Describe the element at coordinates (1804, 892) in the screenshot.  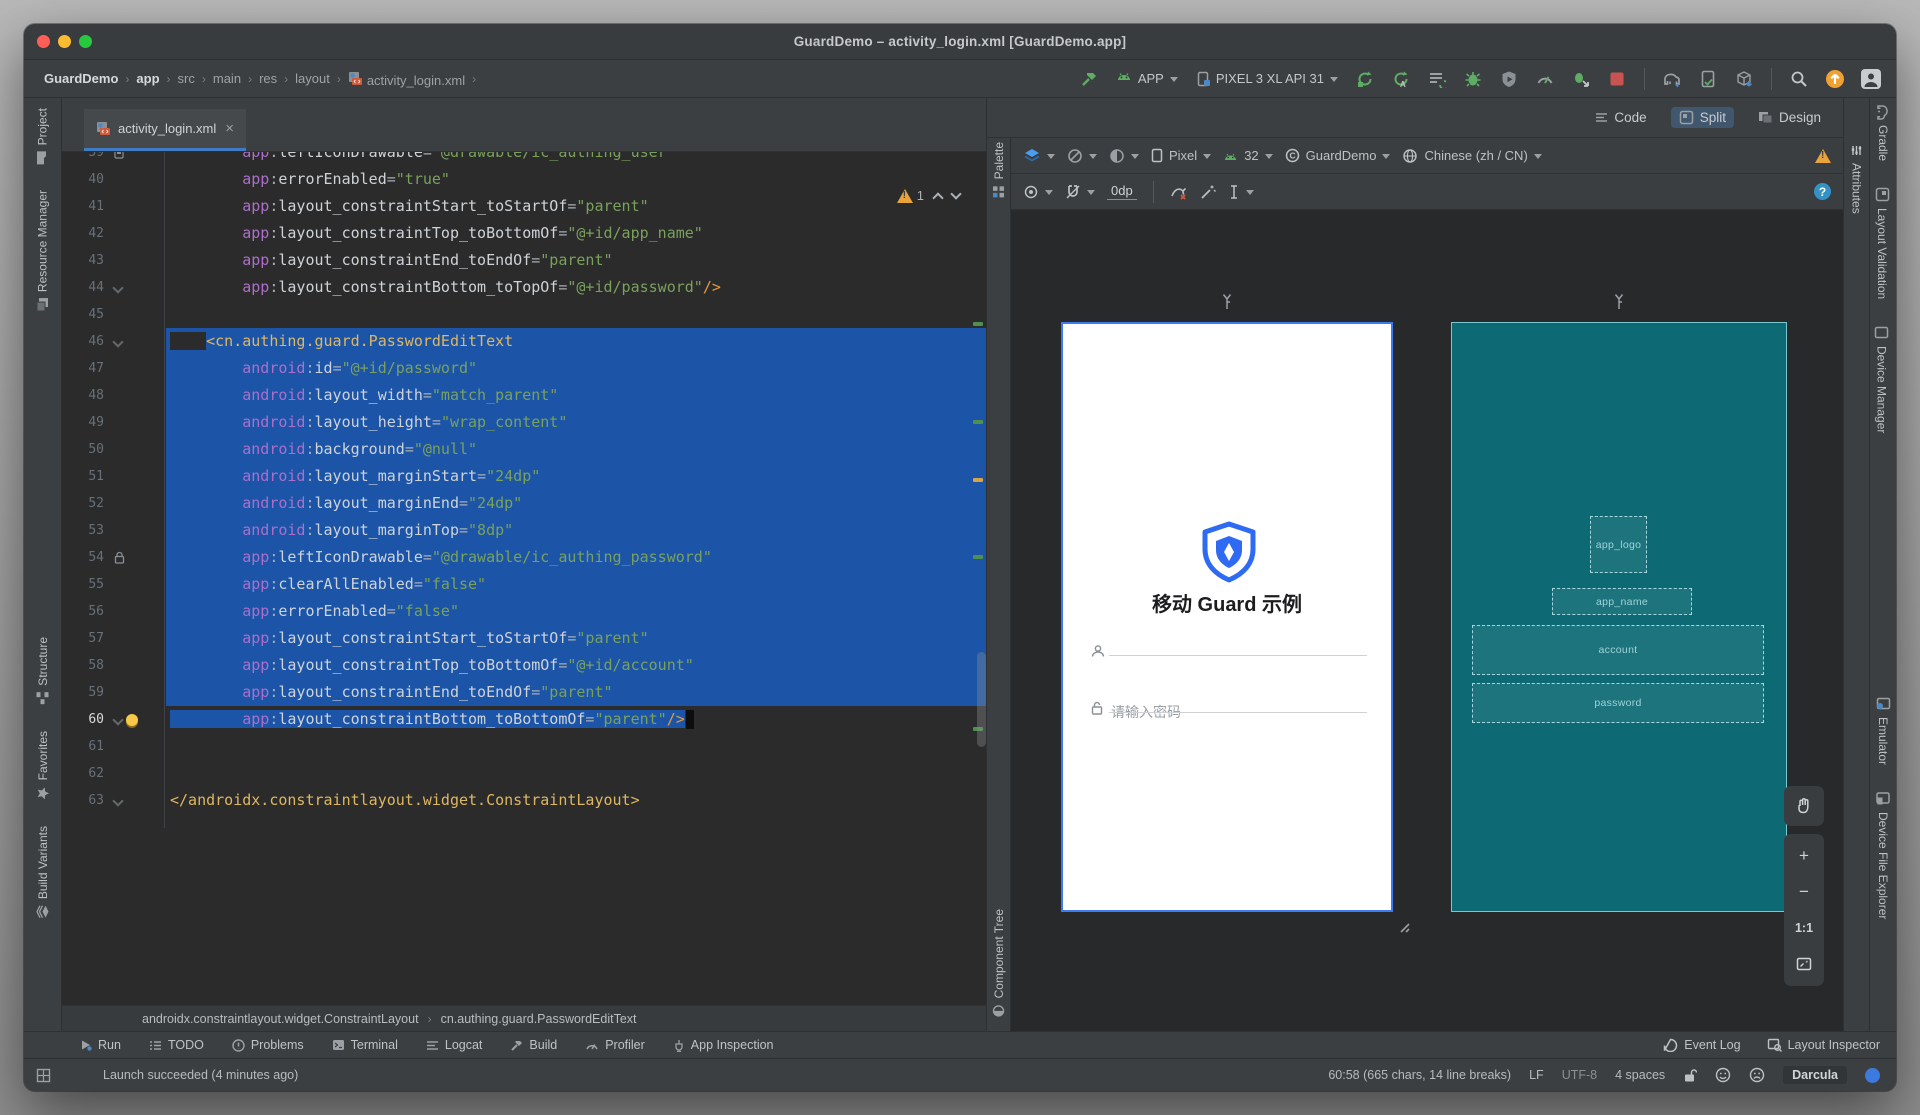
I see `zoom-out-button: −` at that location.